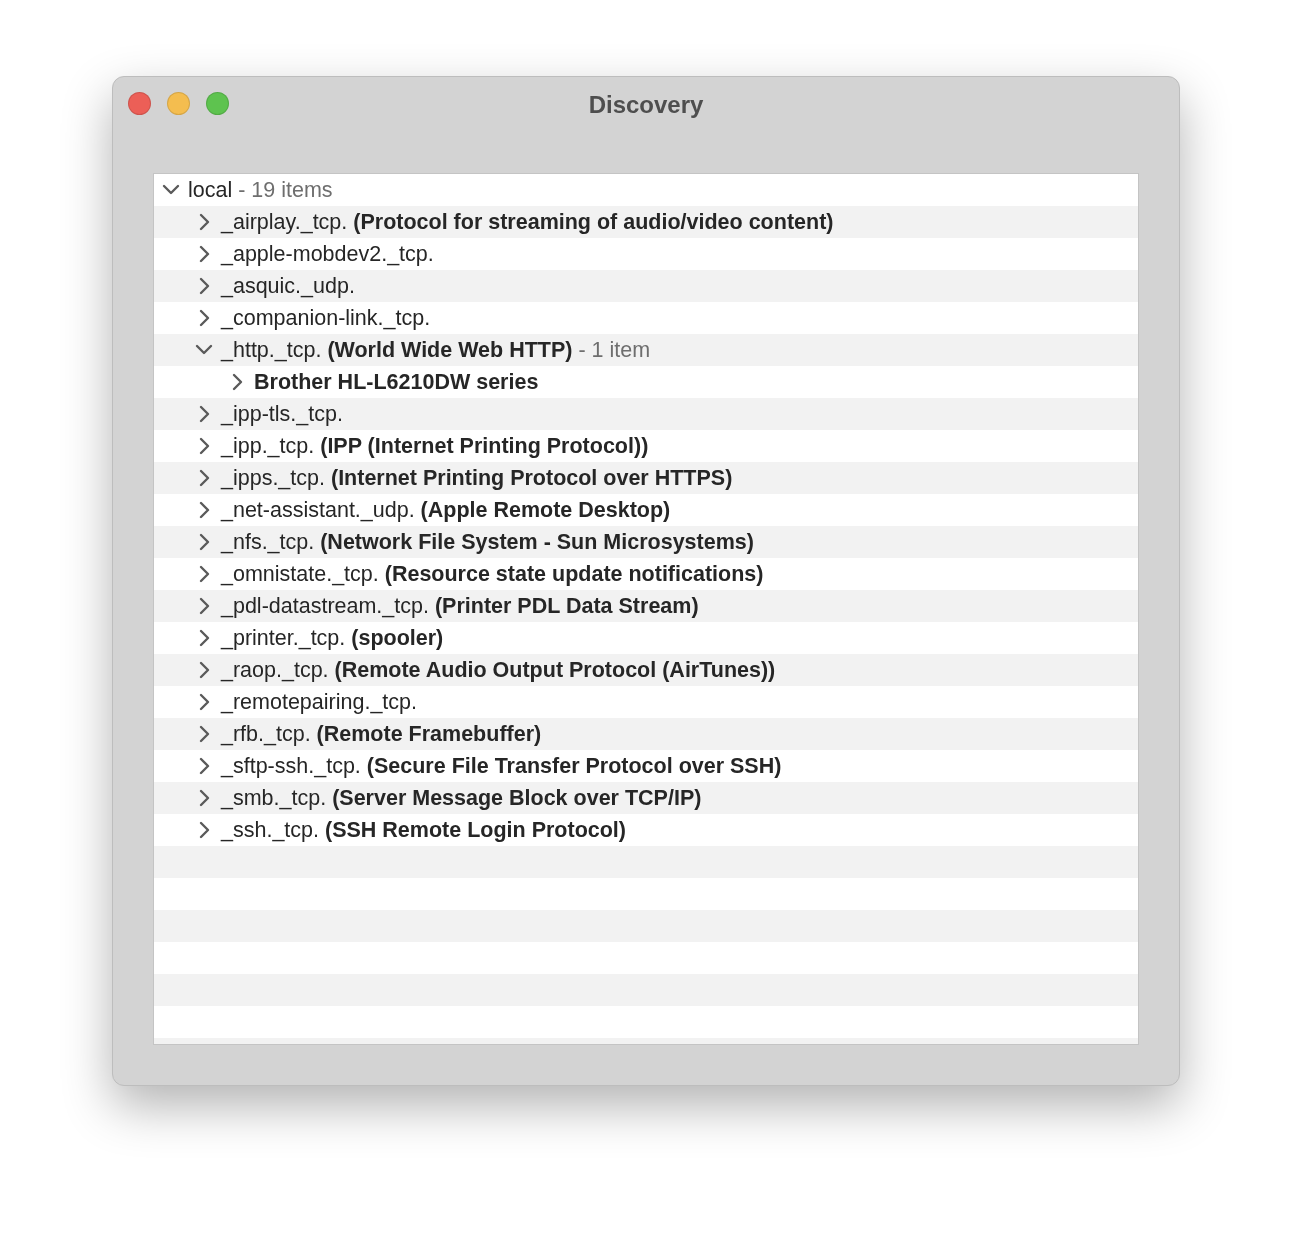 This screenshot has height=1234, width=1292. I want to click on service-name: _airplay._tcp. (Protocol for streaming of audio/video content), so click(527, 222).